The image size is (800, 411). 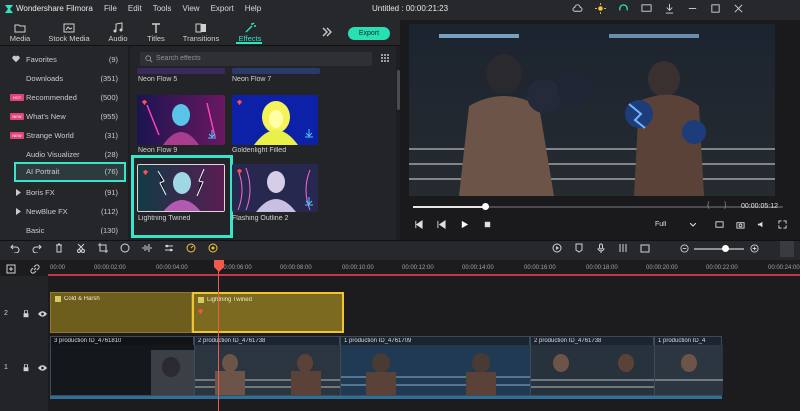 What do you see at coordinates (46, 116) in the screenshot?
I see `sidebar-item-label: What's New` at bounding box center [46, 116].